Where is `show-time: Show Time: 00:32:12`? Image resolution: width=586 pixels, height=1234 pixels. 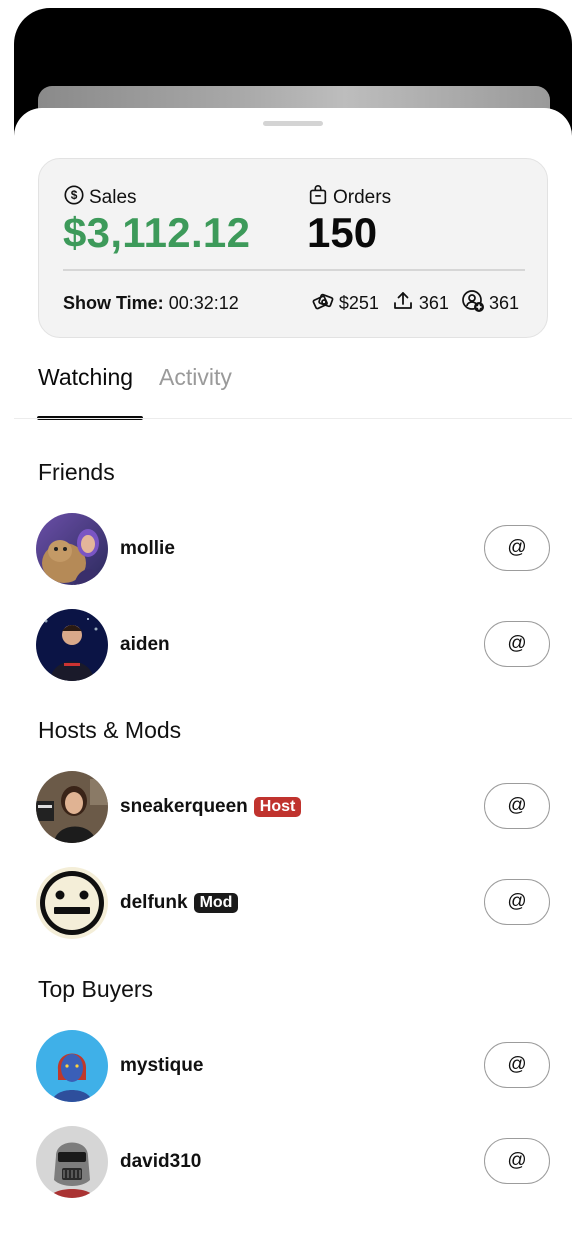
show-time: Show Time: 00:32:12 is located at coordinates (151, 303).